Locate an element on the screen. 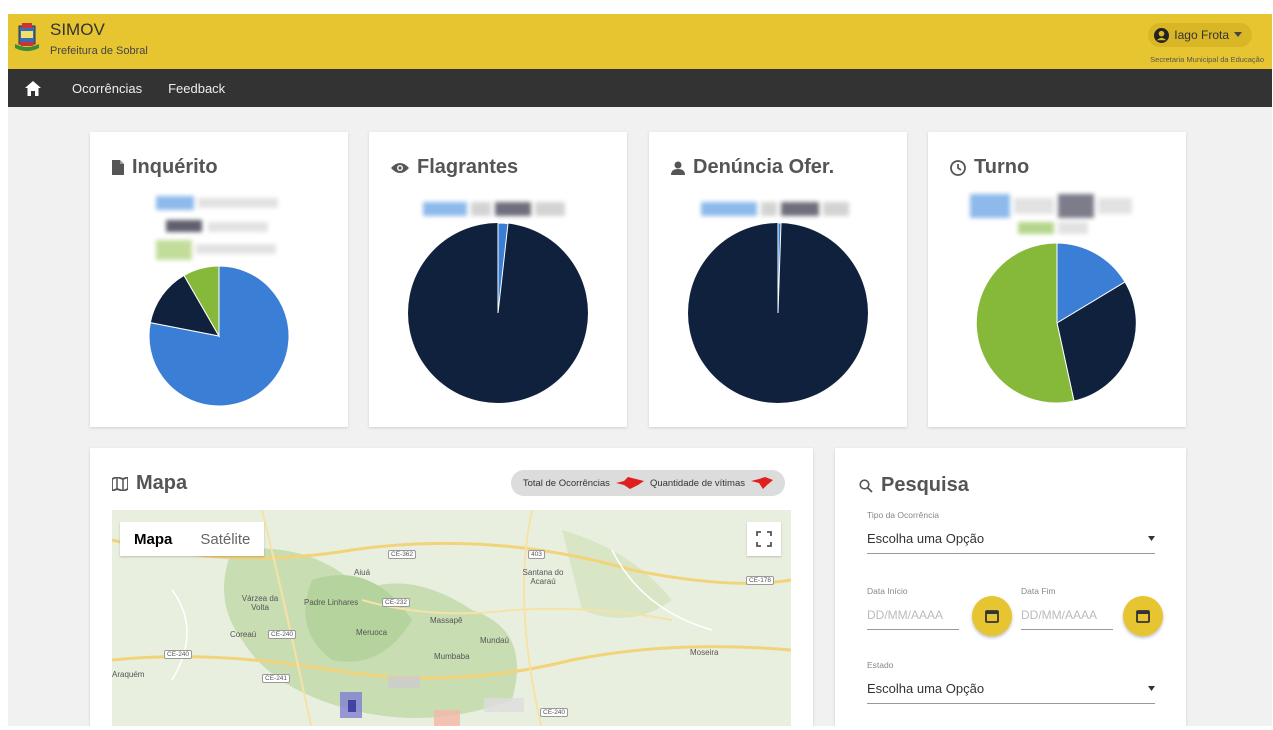 The image size is (1273, 730). type-field-label: Tipo da Ocorrência is located at coordinates (903, 515).